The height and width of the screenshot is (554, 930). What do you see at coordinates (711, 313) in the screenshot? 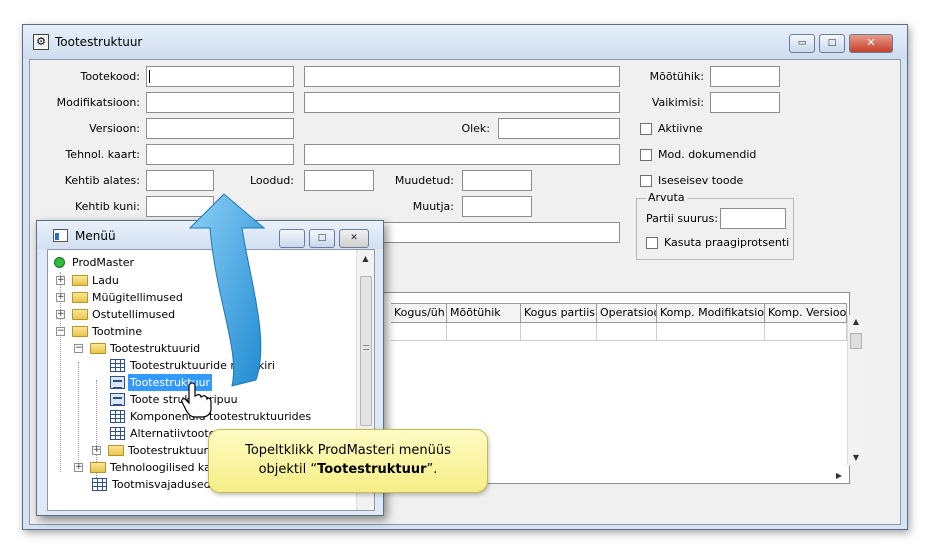
I see `col-header-komp-modifikatsioon: Komp. Modifikatsioo` at bounding box center [711, 313].